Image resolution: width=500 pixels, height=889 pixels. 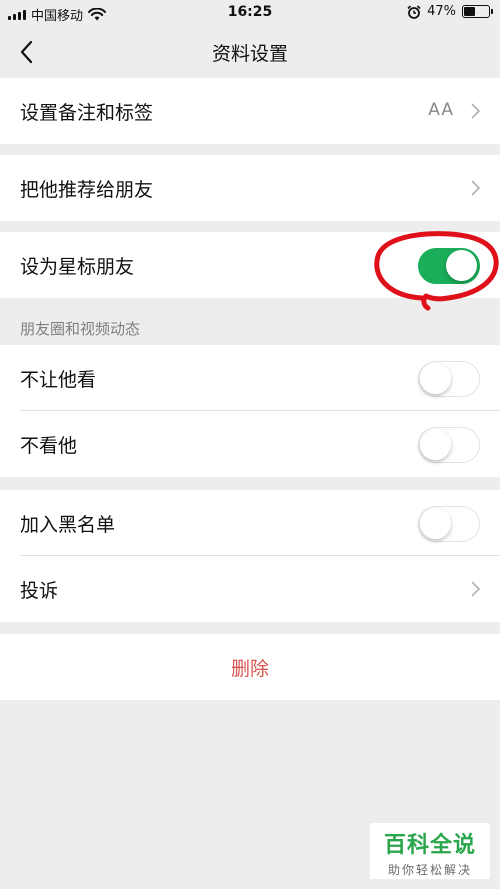 I want to click on row-complain: 投诉, so click(x=250, y=589).